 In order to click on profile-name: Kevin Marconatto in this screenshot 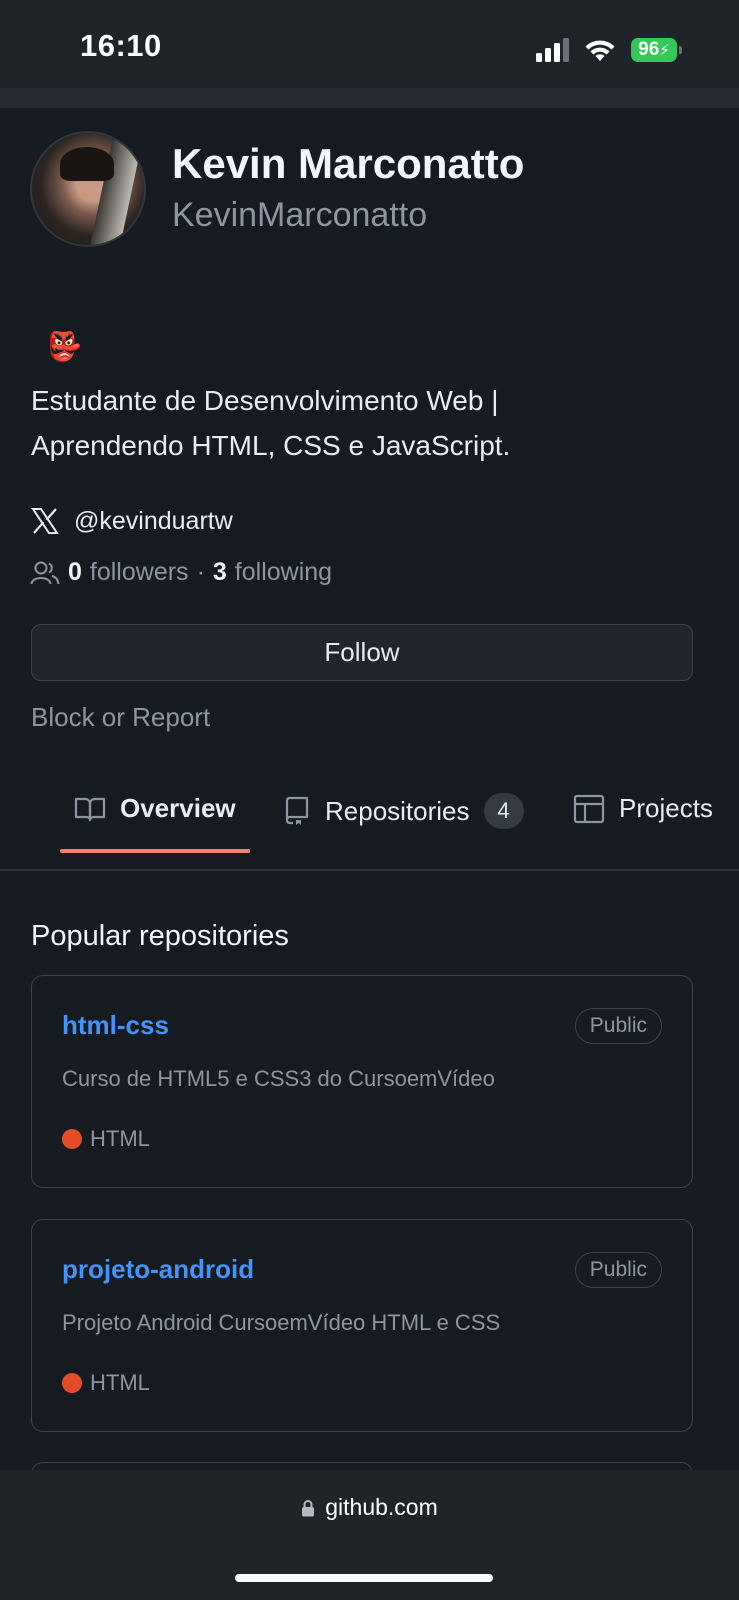, I will do `click(348, 163)`.